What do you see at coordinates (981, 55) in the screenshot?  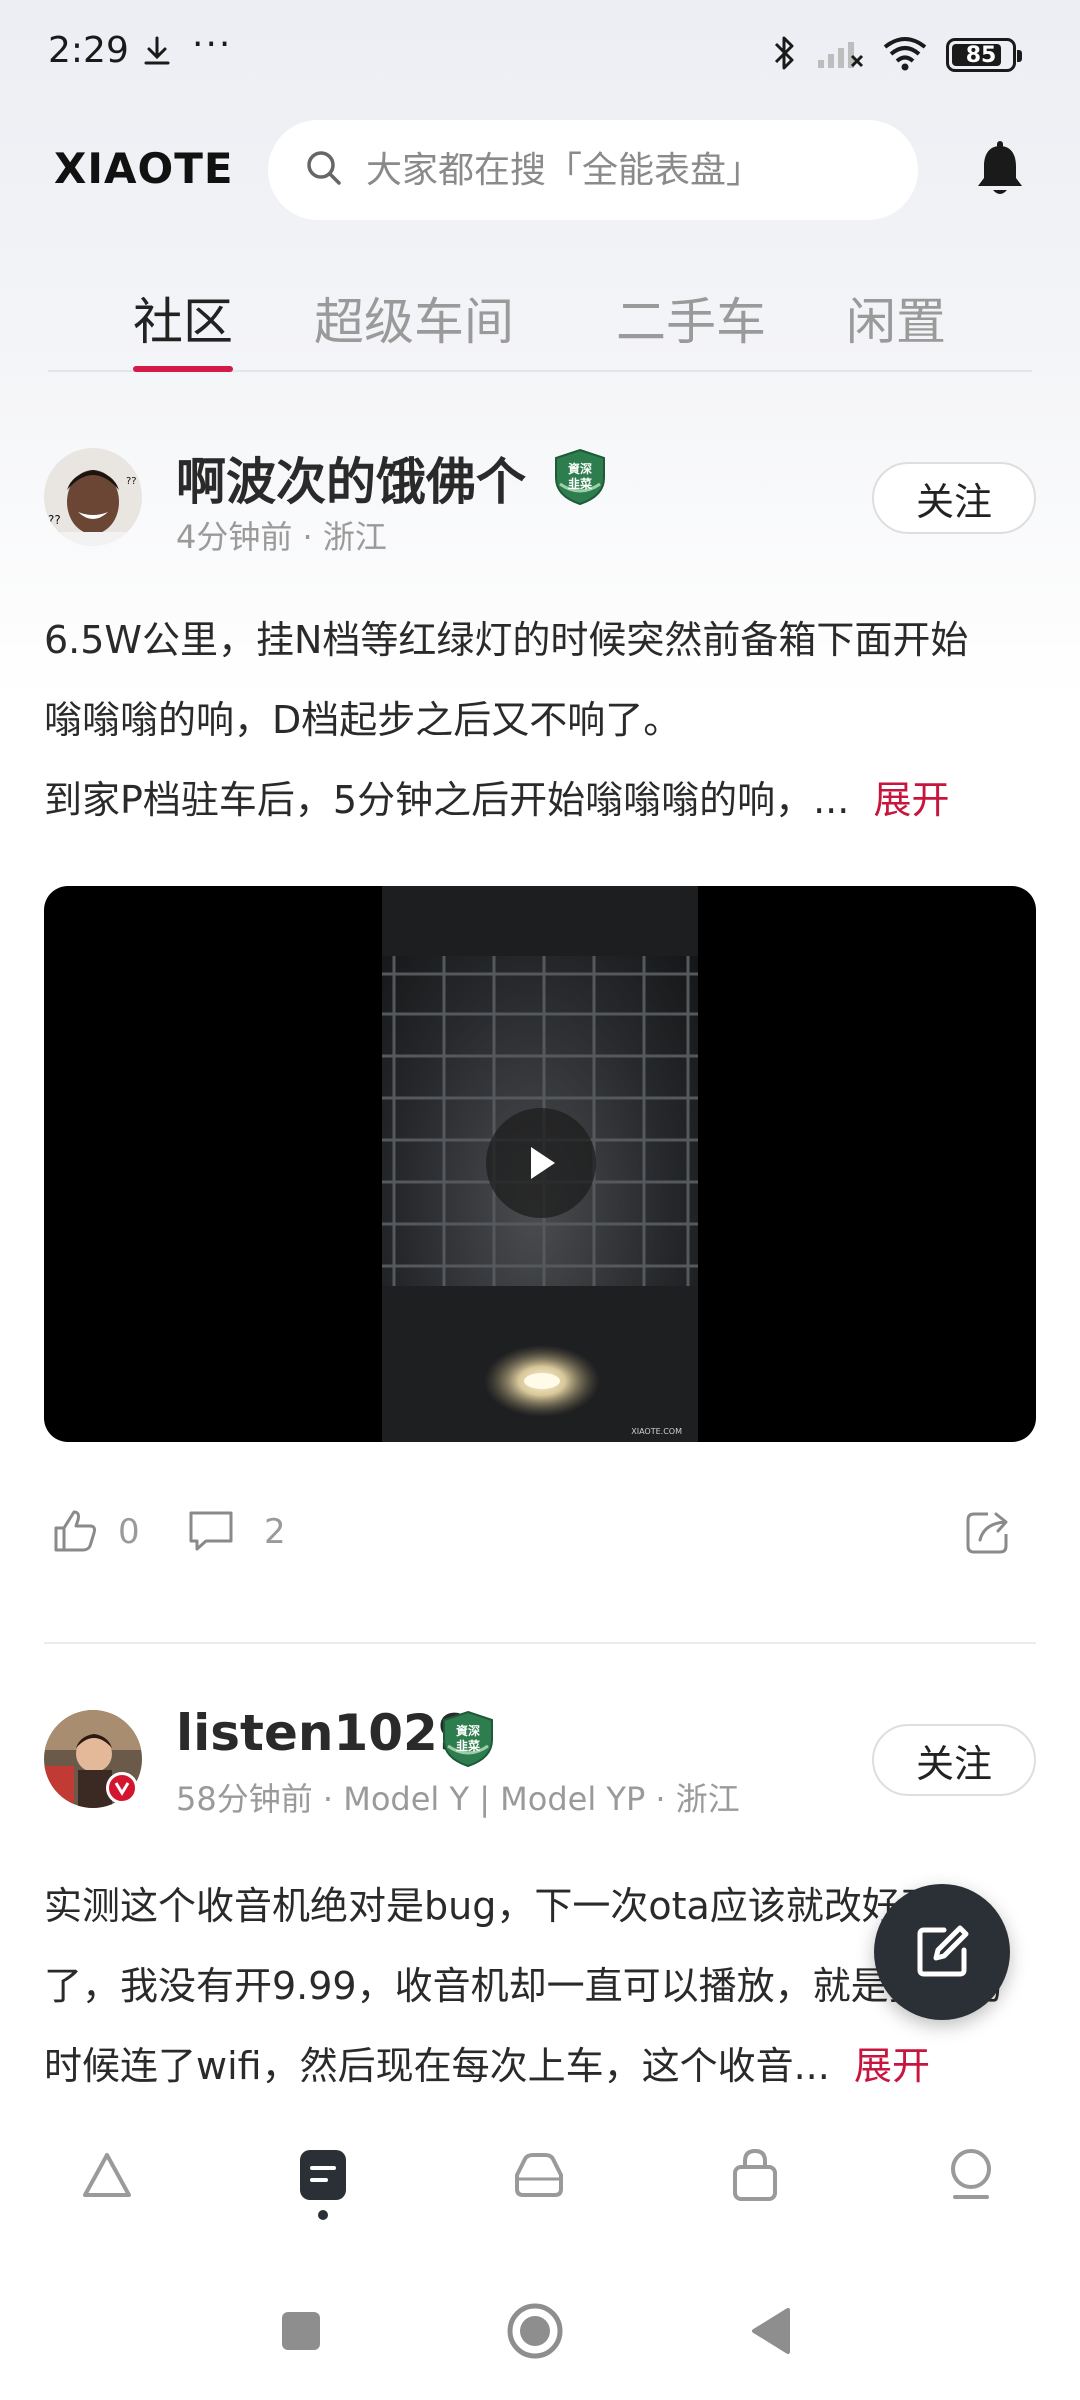 I see `battery-level: 85` at bounding box center [981, 55].